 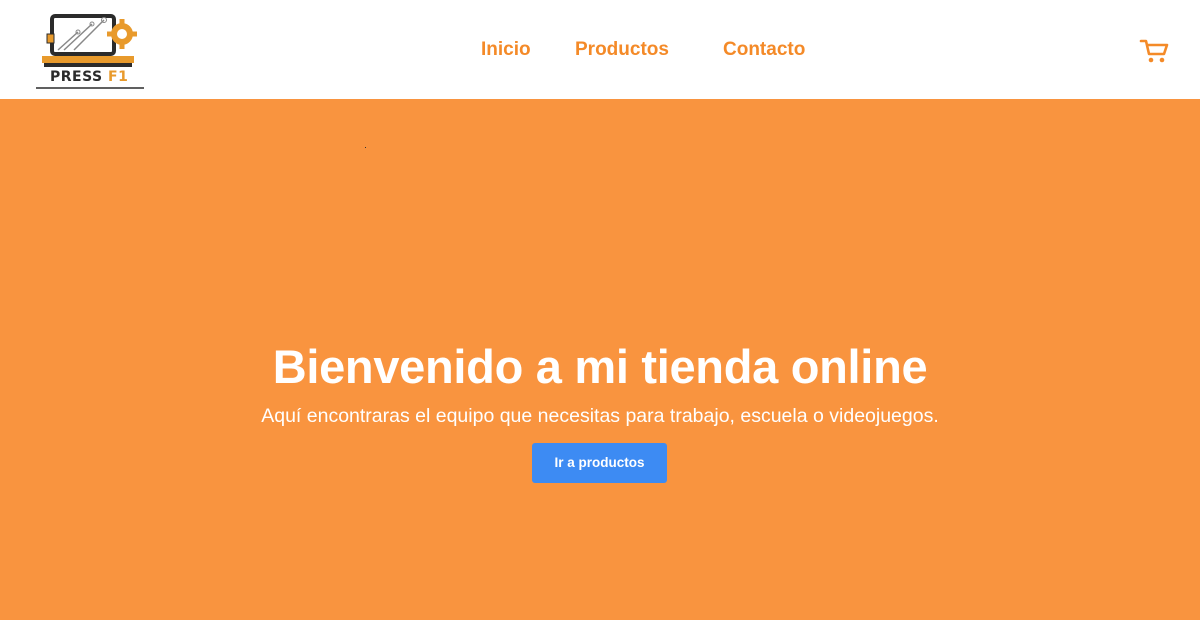 What do you see at coordinates (1154, 51) in the screenshot?
I see `shopping-cart-icon` at bounding box center [1154, 51].